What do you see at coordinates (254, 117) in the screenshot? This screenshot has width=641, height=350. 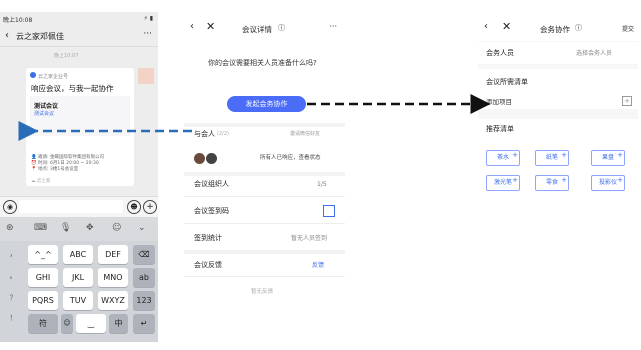 I see `flow-arrows` at bounding box center [254, 117].